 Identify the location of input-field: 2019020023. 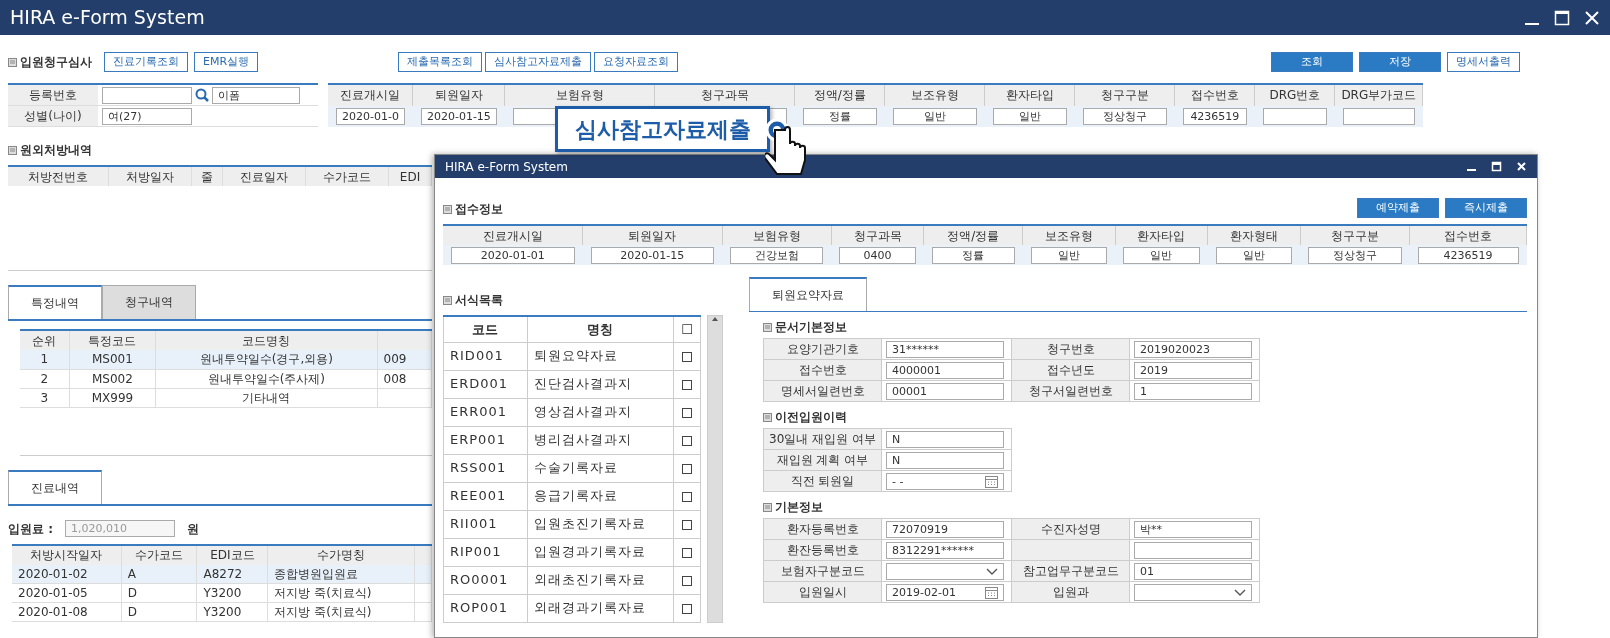
(1193, 349).